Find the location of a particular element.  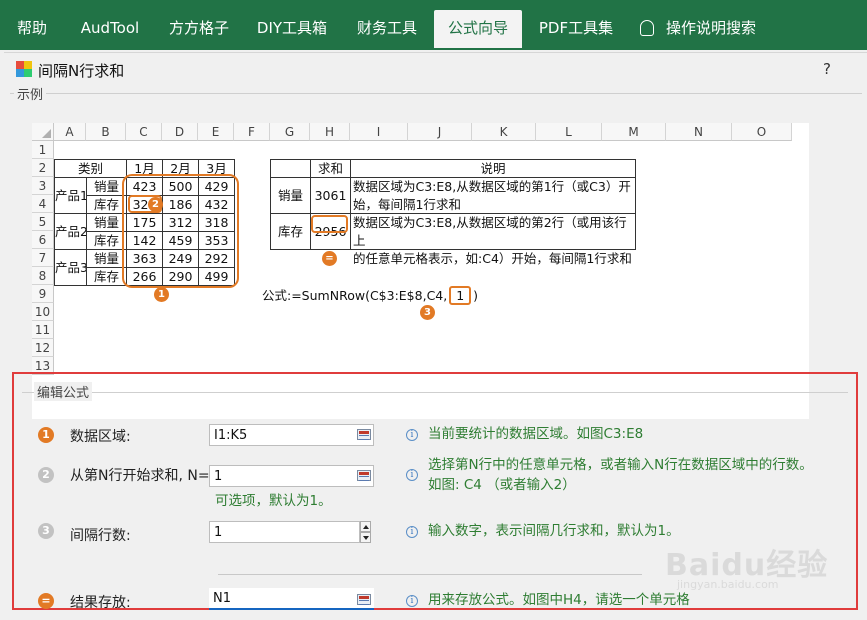

spin-down-icon is located at coordinates (365, 537).